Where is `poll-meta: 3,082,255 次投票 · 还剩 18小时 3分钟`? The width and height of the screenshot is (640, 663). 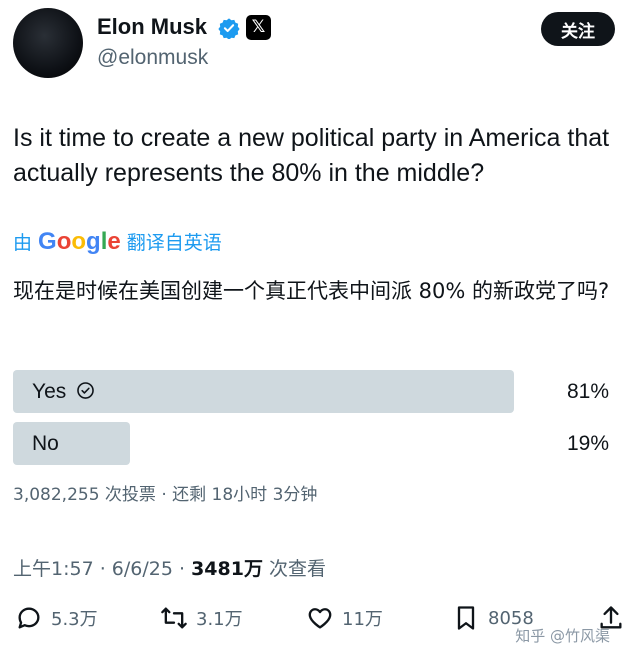
poll-meta: 3,082,255 次投票 · 还剩 18小时 3分钟 is located at coordinates (165, 495).